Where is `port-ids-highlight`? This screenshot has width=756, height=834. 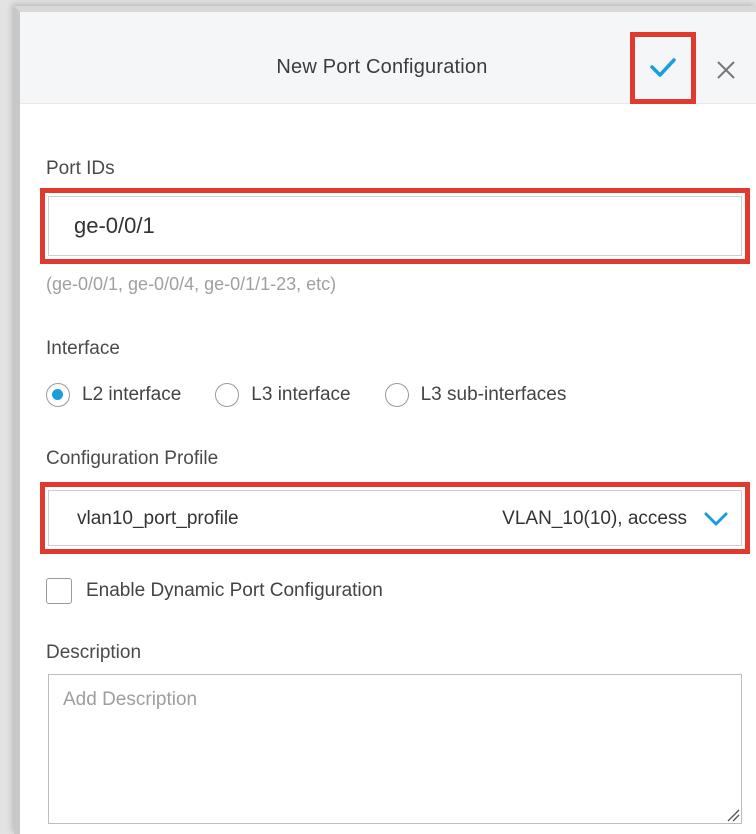 port-ids-highlight is located at coordinates (395, 226).